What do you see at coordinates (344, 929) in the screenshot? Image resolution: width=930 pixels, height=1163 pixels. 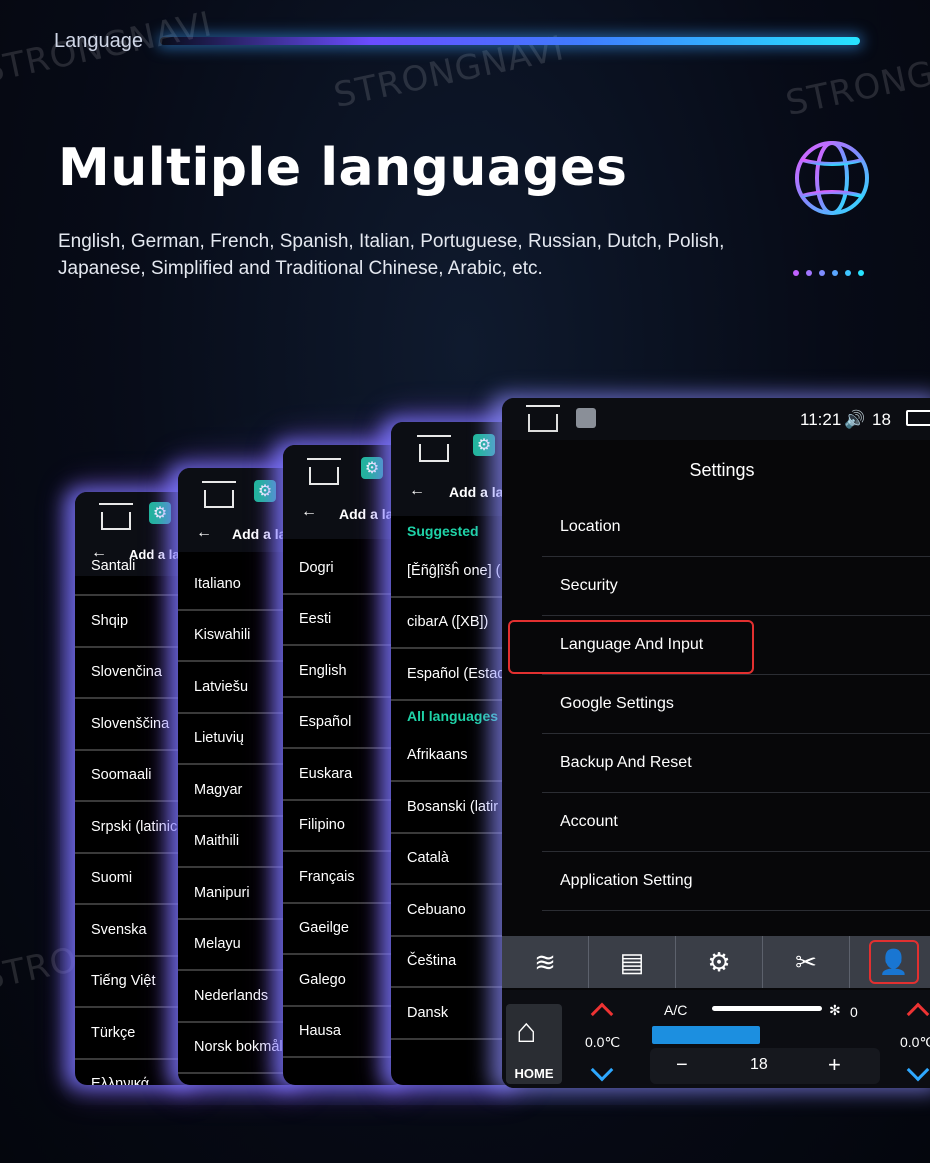 I see `language-list-item: Gaeilge` at bounding box center [344, 929].